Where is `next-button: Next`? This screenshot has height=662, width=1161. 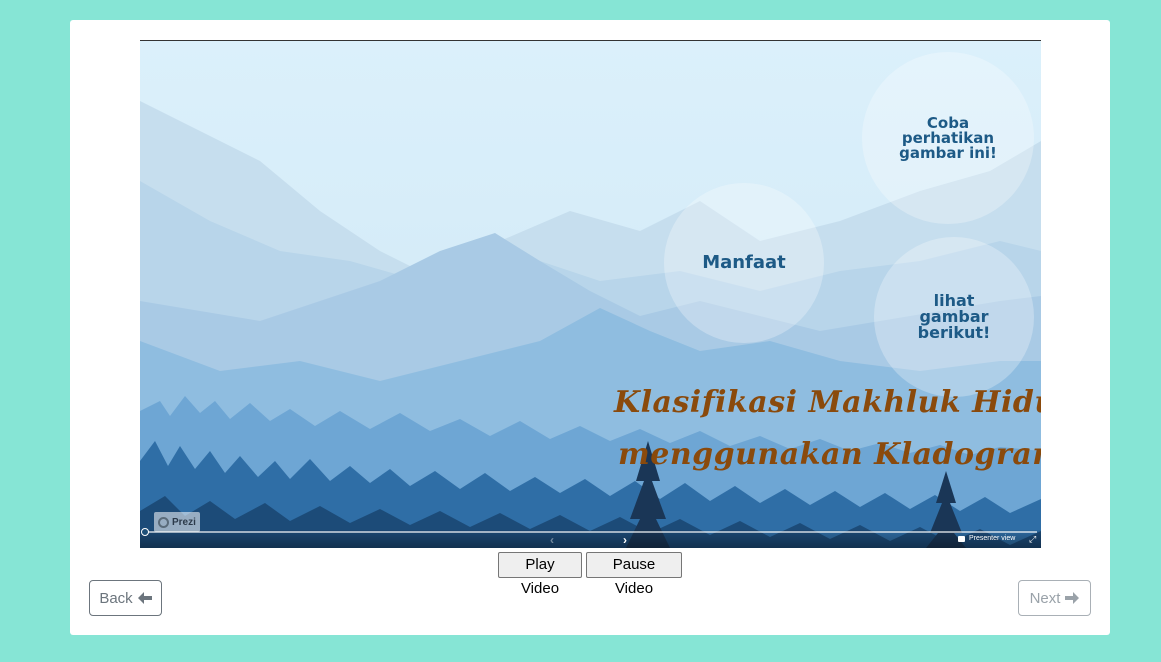 next-button: Next is located at coordinates (1054, 598).